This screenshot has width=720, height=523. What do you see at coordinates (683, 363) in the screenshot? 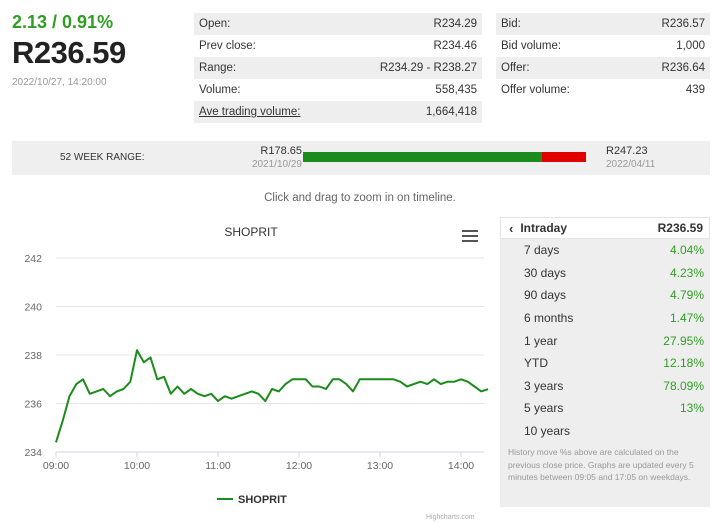
I see `performance-value: 12.18%` at bounding box center [683, 363].